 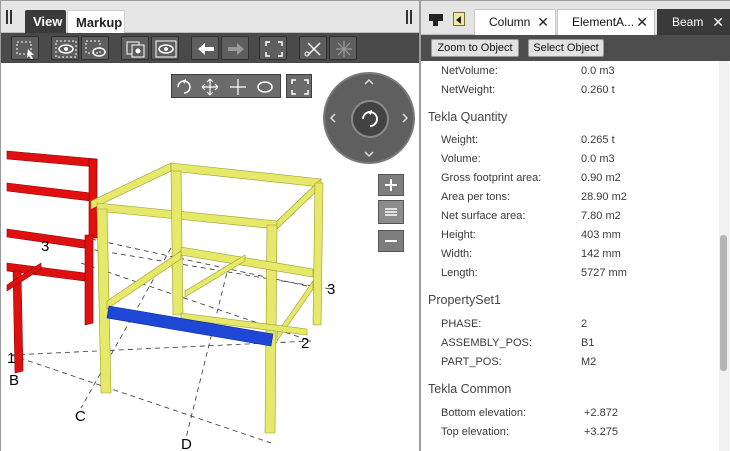 I want to click on select-area-button, so click(x=25, y=48).